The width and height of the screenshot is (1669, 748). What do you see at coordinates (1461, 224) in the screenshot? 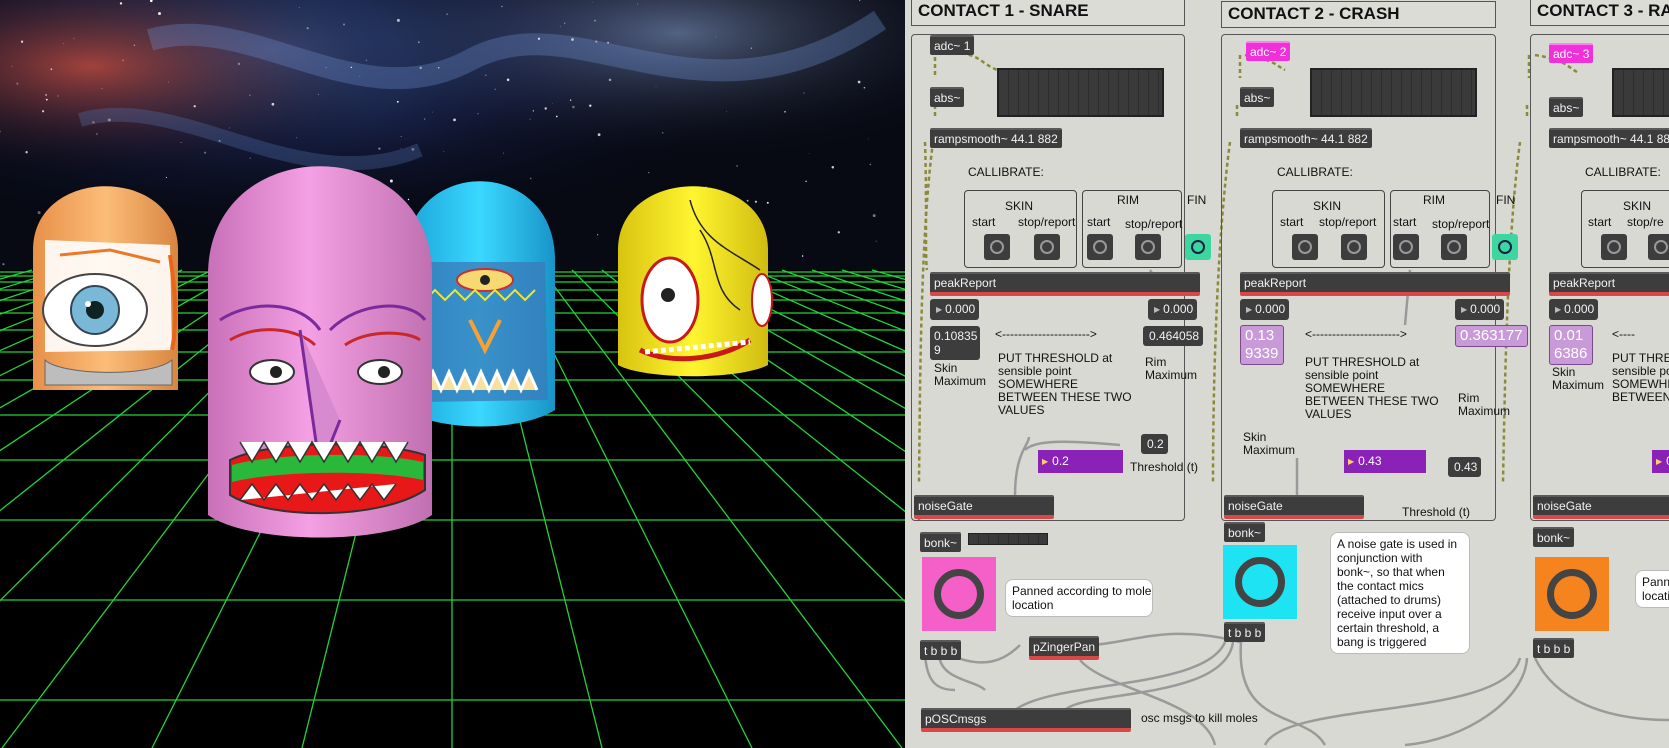
I see `rim-stop-label-2: stop/report` at bounding box center [1461, 224].